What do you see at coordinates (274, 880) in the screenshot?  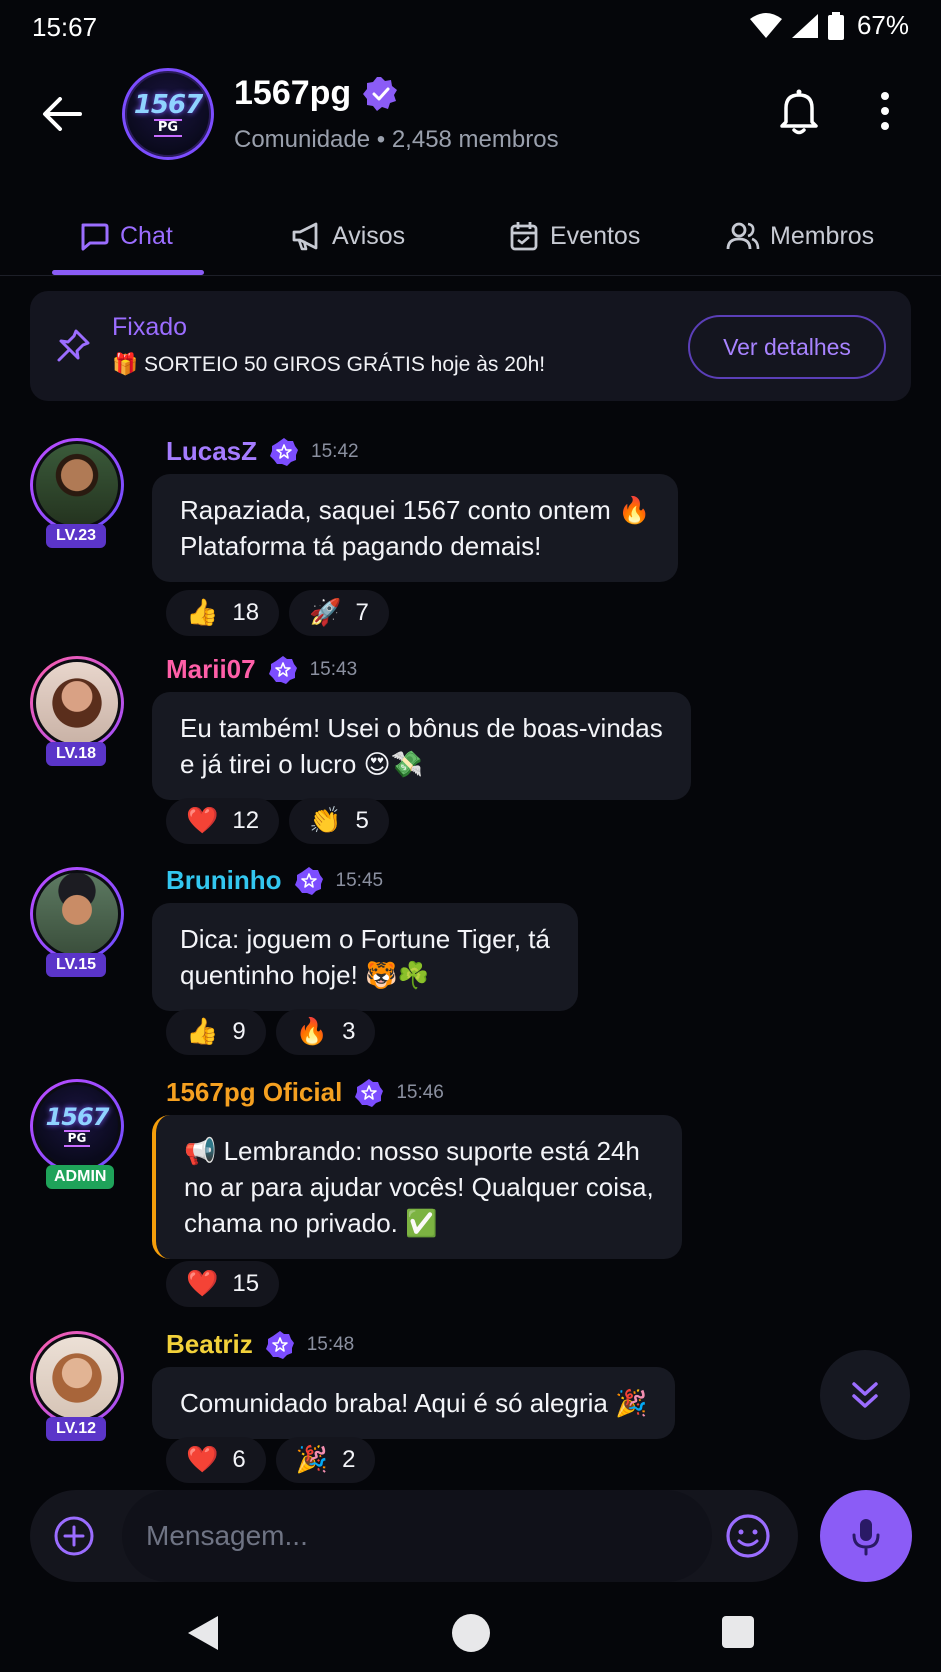 I see `sender-name: Bruninho 15:45` at bounding box center [274, 880].